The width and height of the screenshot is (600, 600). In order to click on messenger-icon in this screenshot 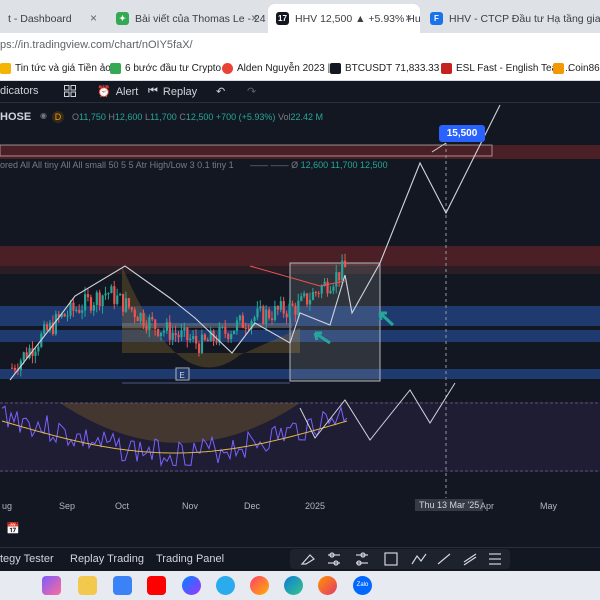, I will do `click(191, 585)`.